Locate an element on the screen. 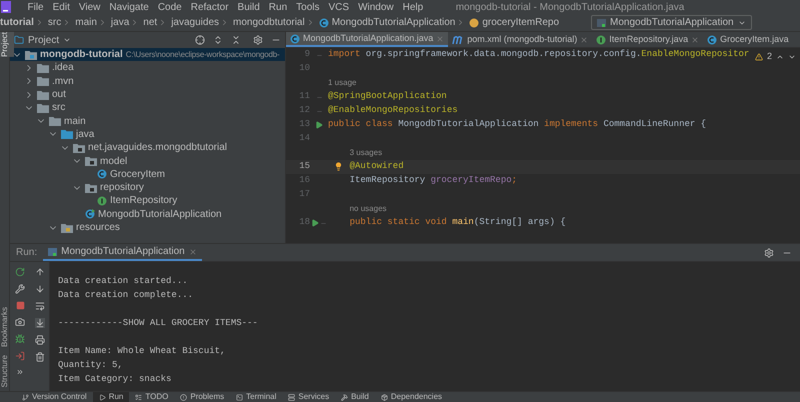 The image size is (800, 402). tool-window-tab: Problems is located at coordinates (202, 397).